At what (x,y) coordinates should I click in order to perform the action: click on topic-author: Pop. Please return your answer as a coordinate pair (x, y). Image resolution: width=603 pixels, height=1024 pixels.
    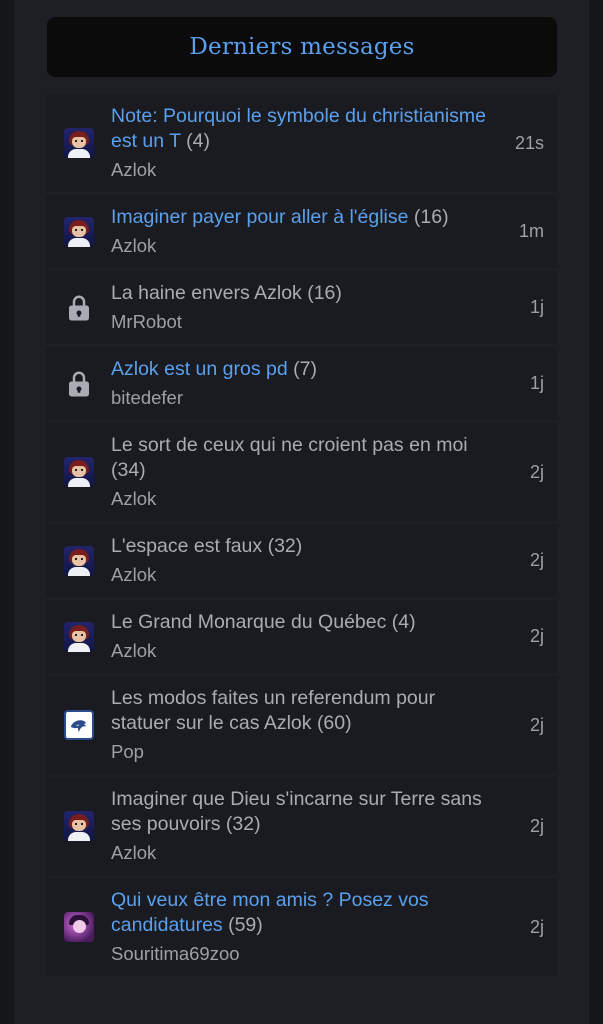
    Looking at the image, I should click on (305, 751).